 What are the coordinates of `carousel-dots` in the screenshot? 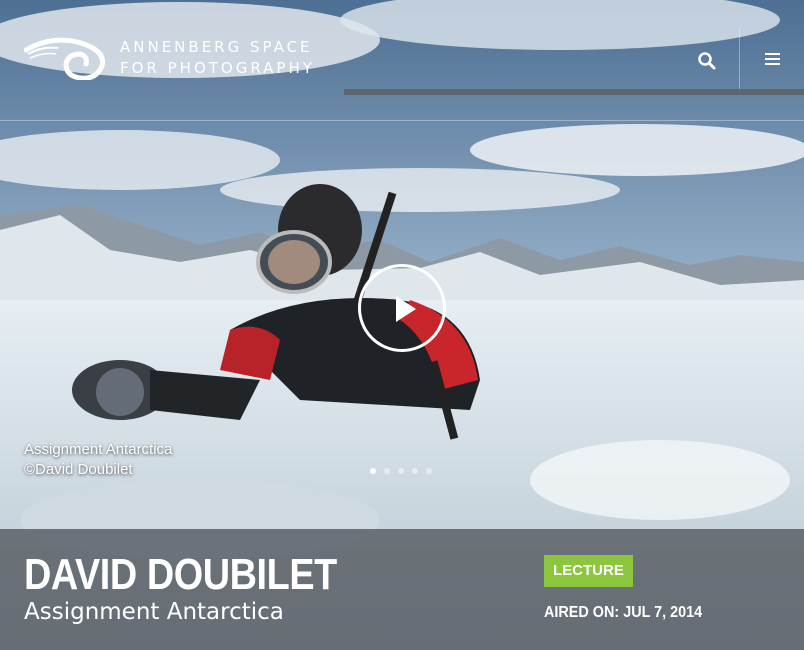 It's located at (405, 471).